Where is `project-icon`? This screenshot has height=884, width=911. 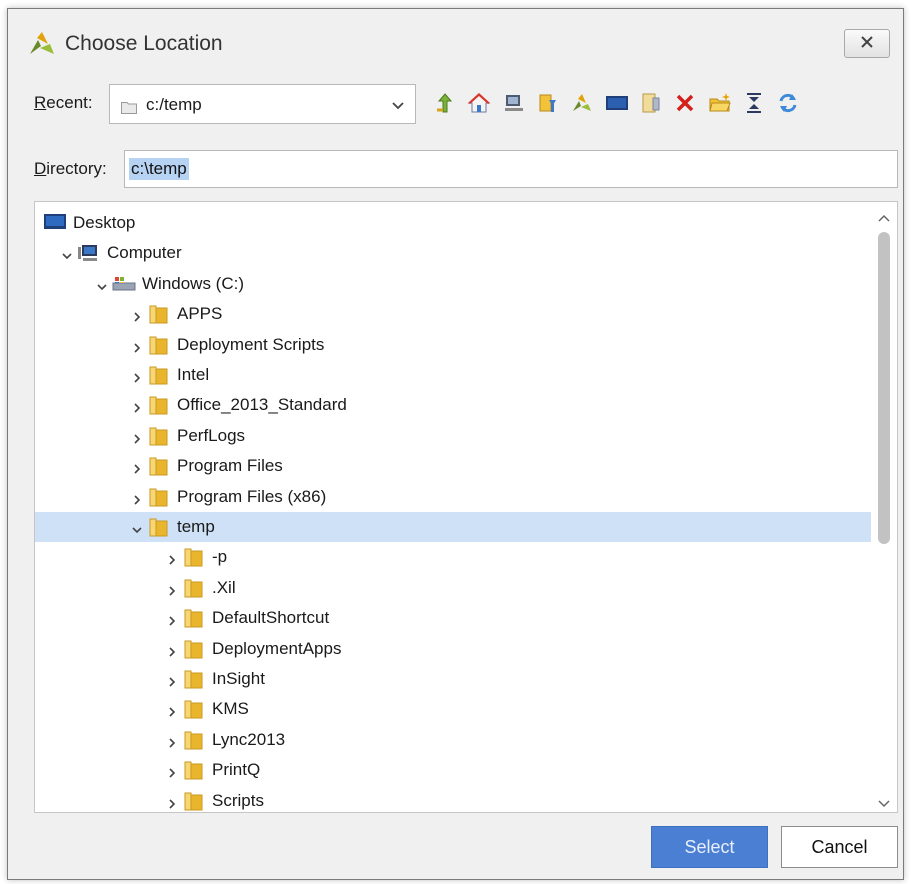 project-icon is located at coordinates (582, 103).